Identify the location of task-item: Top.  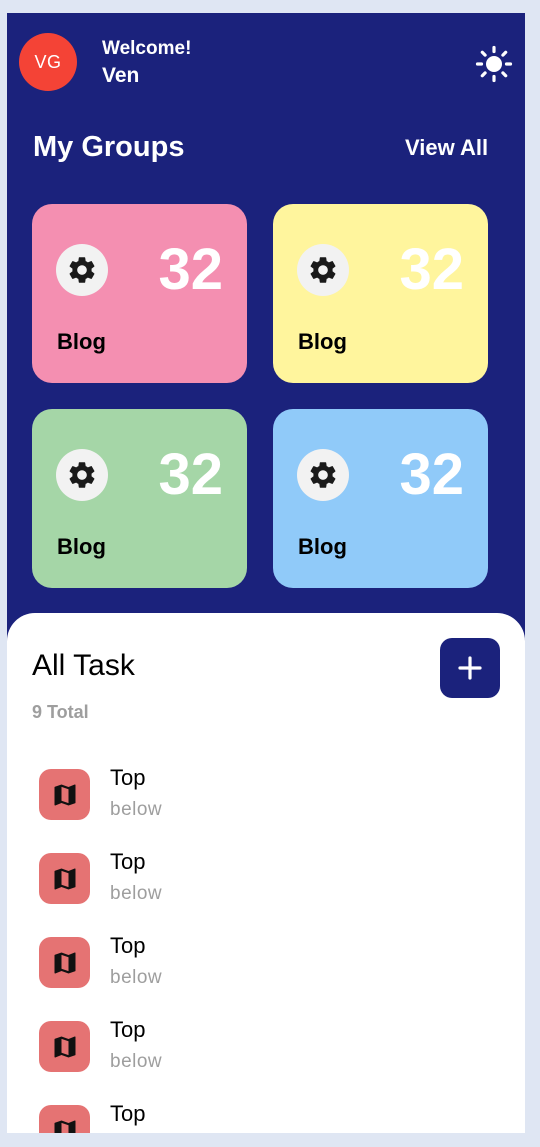
(266, 1116).